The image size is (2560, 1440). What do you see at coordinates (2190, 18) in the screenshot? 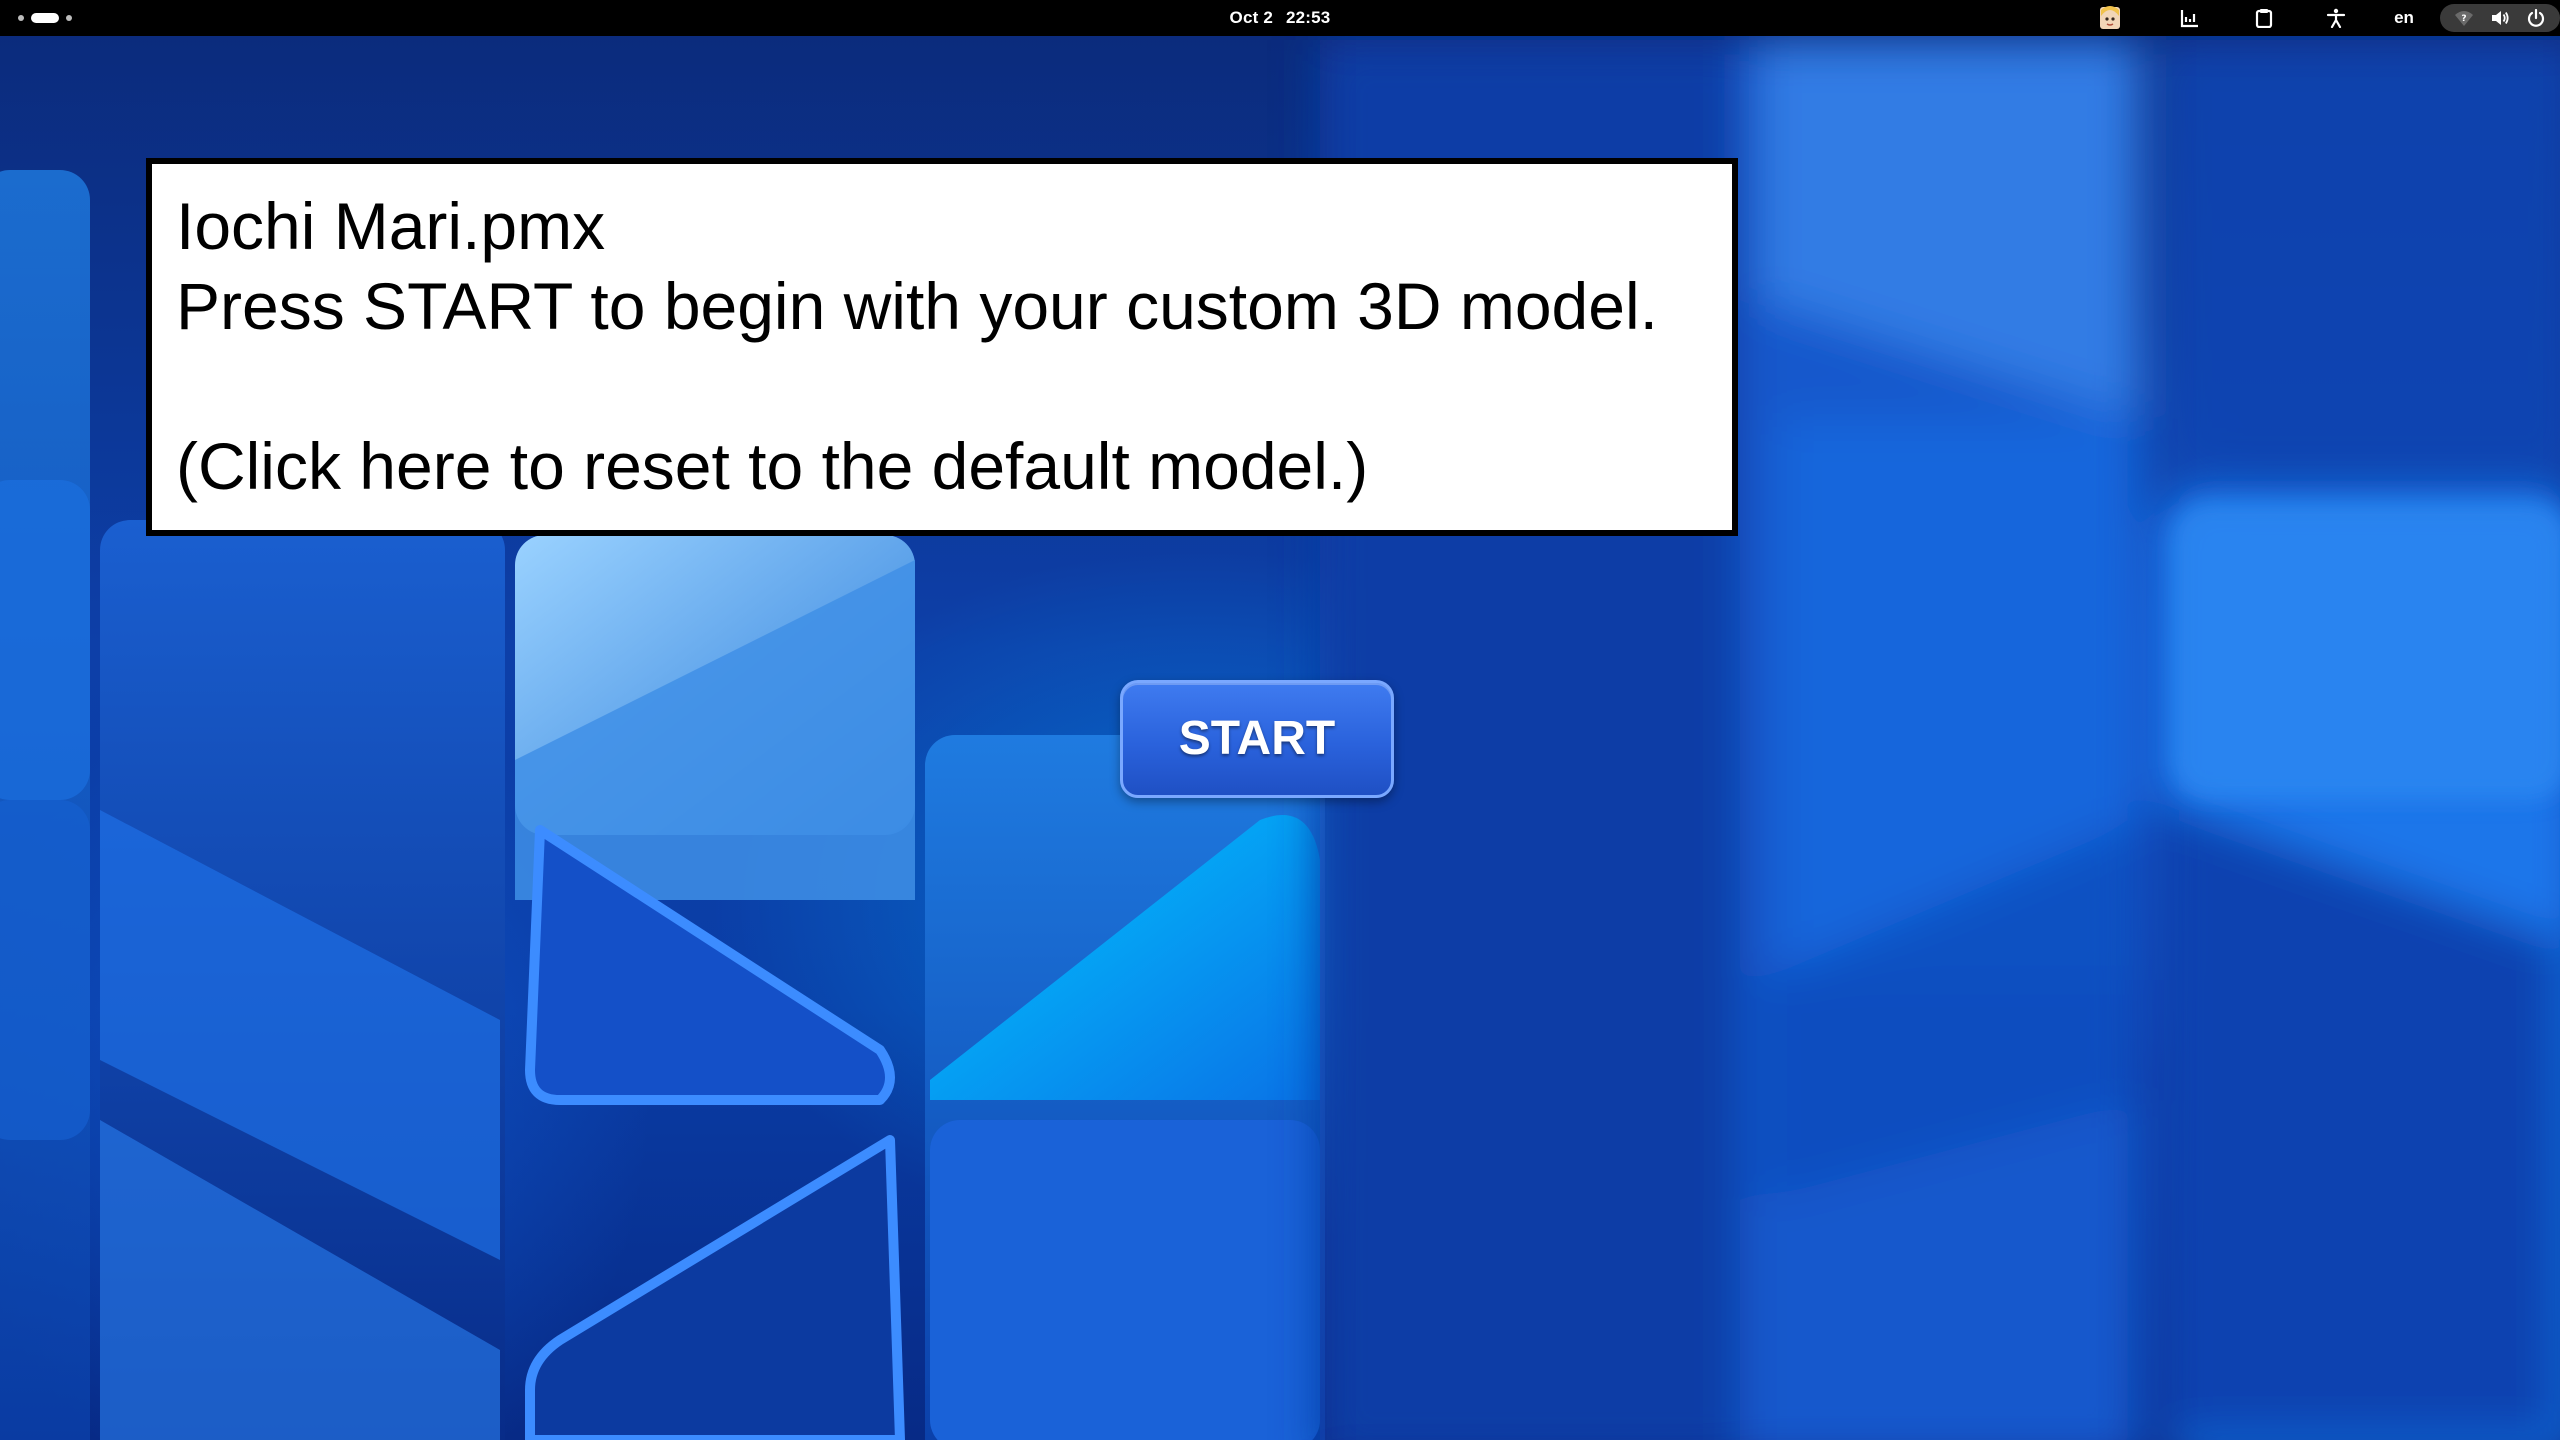
I see `chart-icon` at bounding box center [2190, 18].